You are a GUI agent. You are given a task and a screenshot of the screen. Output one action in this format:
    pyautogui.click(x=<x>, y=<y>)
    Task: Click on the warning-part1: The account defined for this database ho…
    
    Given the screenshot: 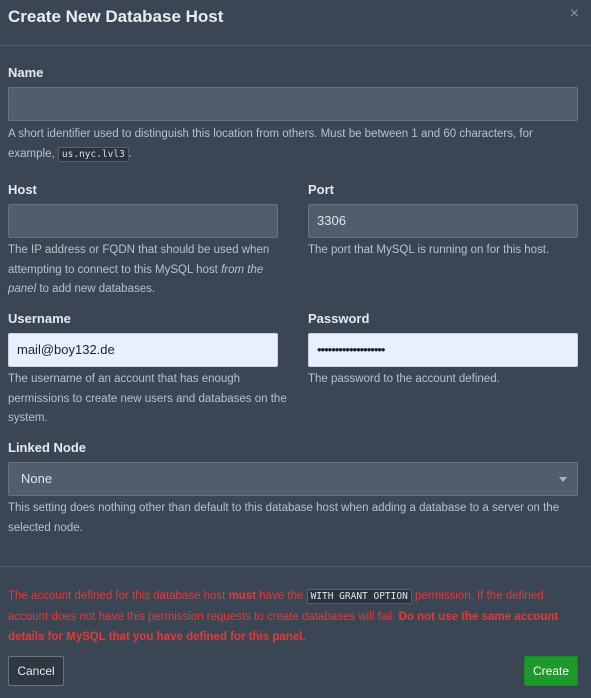 What is the action you would take?
    pyautogui.click(x=118, y=596)
    